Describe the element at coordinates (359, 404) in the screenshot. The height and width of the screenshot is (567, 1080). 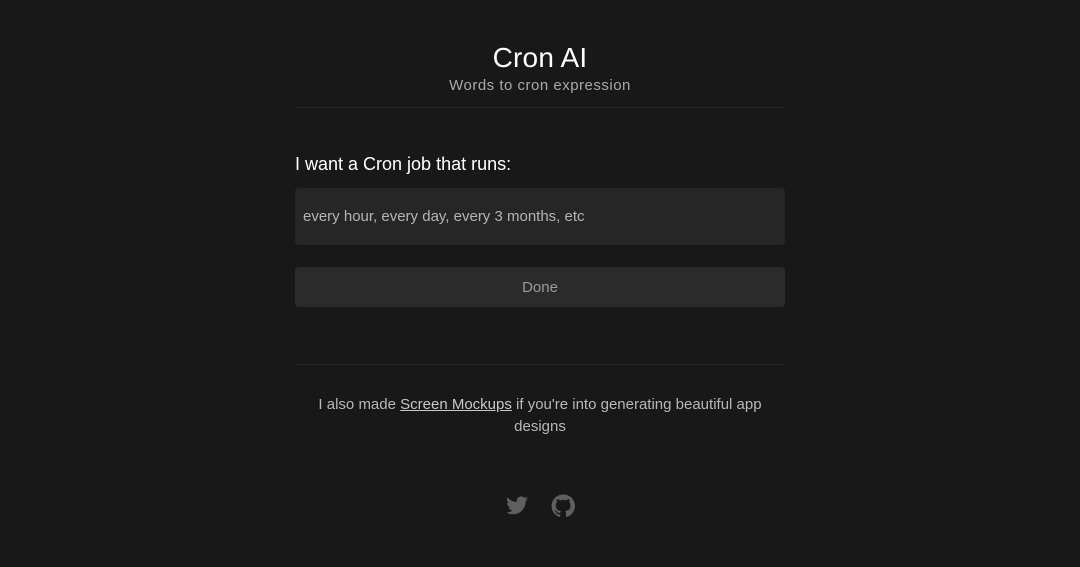
I see `promo-prefix: I also made` at that location.